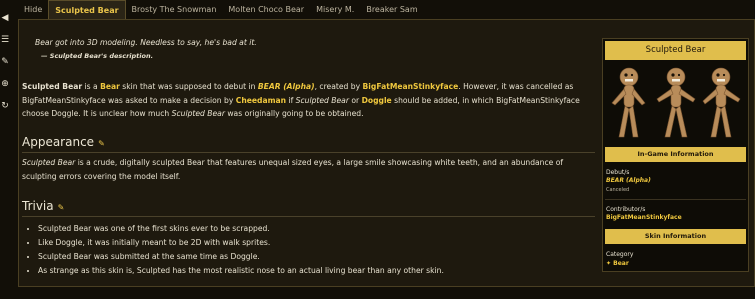  I want to click on contributor-label: Contributor/s, so click(626, 209).